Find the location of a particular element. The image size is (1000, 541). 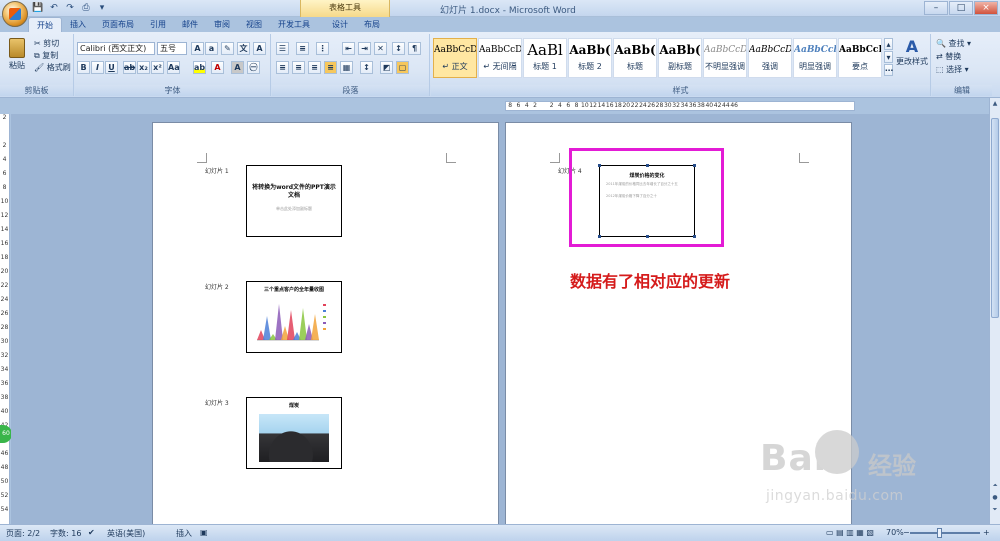

scroll-up-icon: ▲ is located at coordinates (995, 104).